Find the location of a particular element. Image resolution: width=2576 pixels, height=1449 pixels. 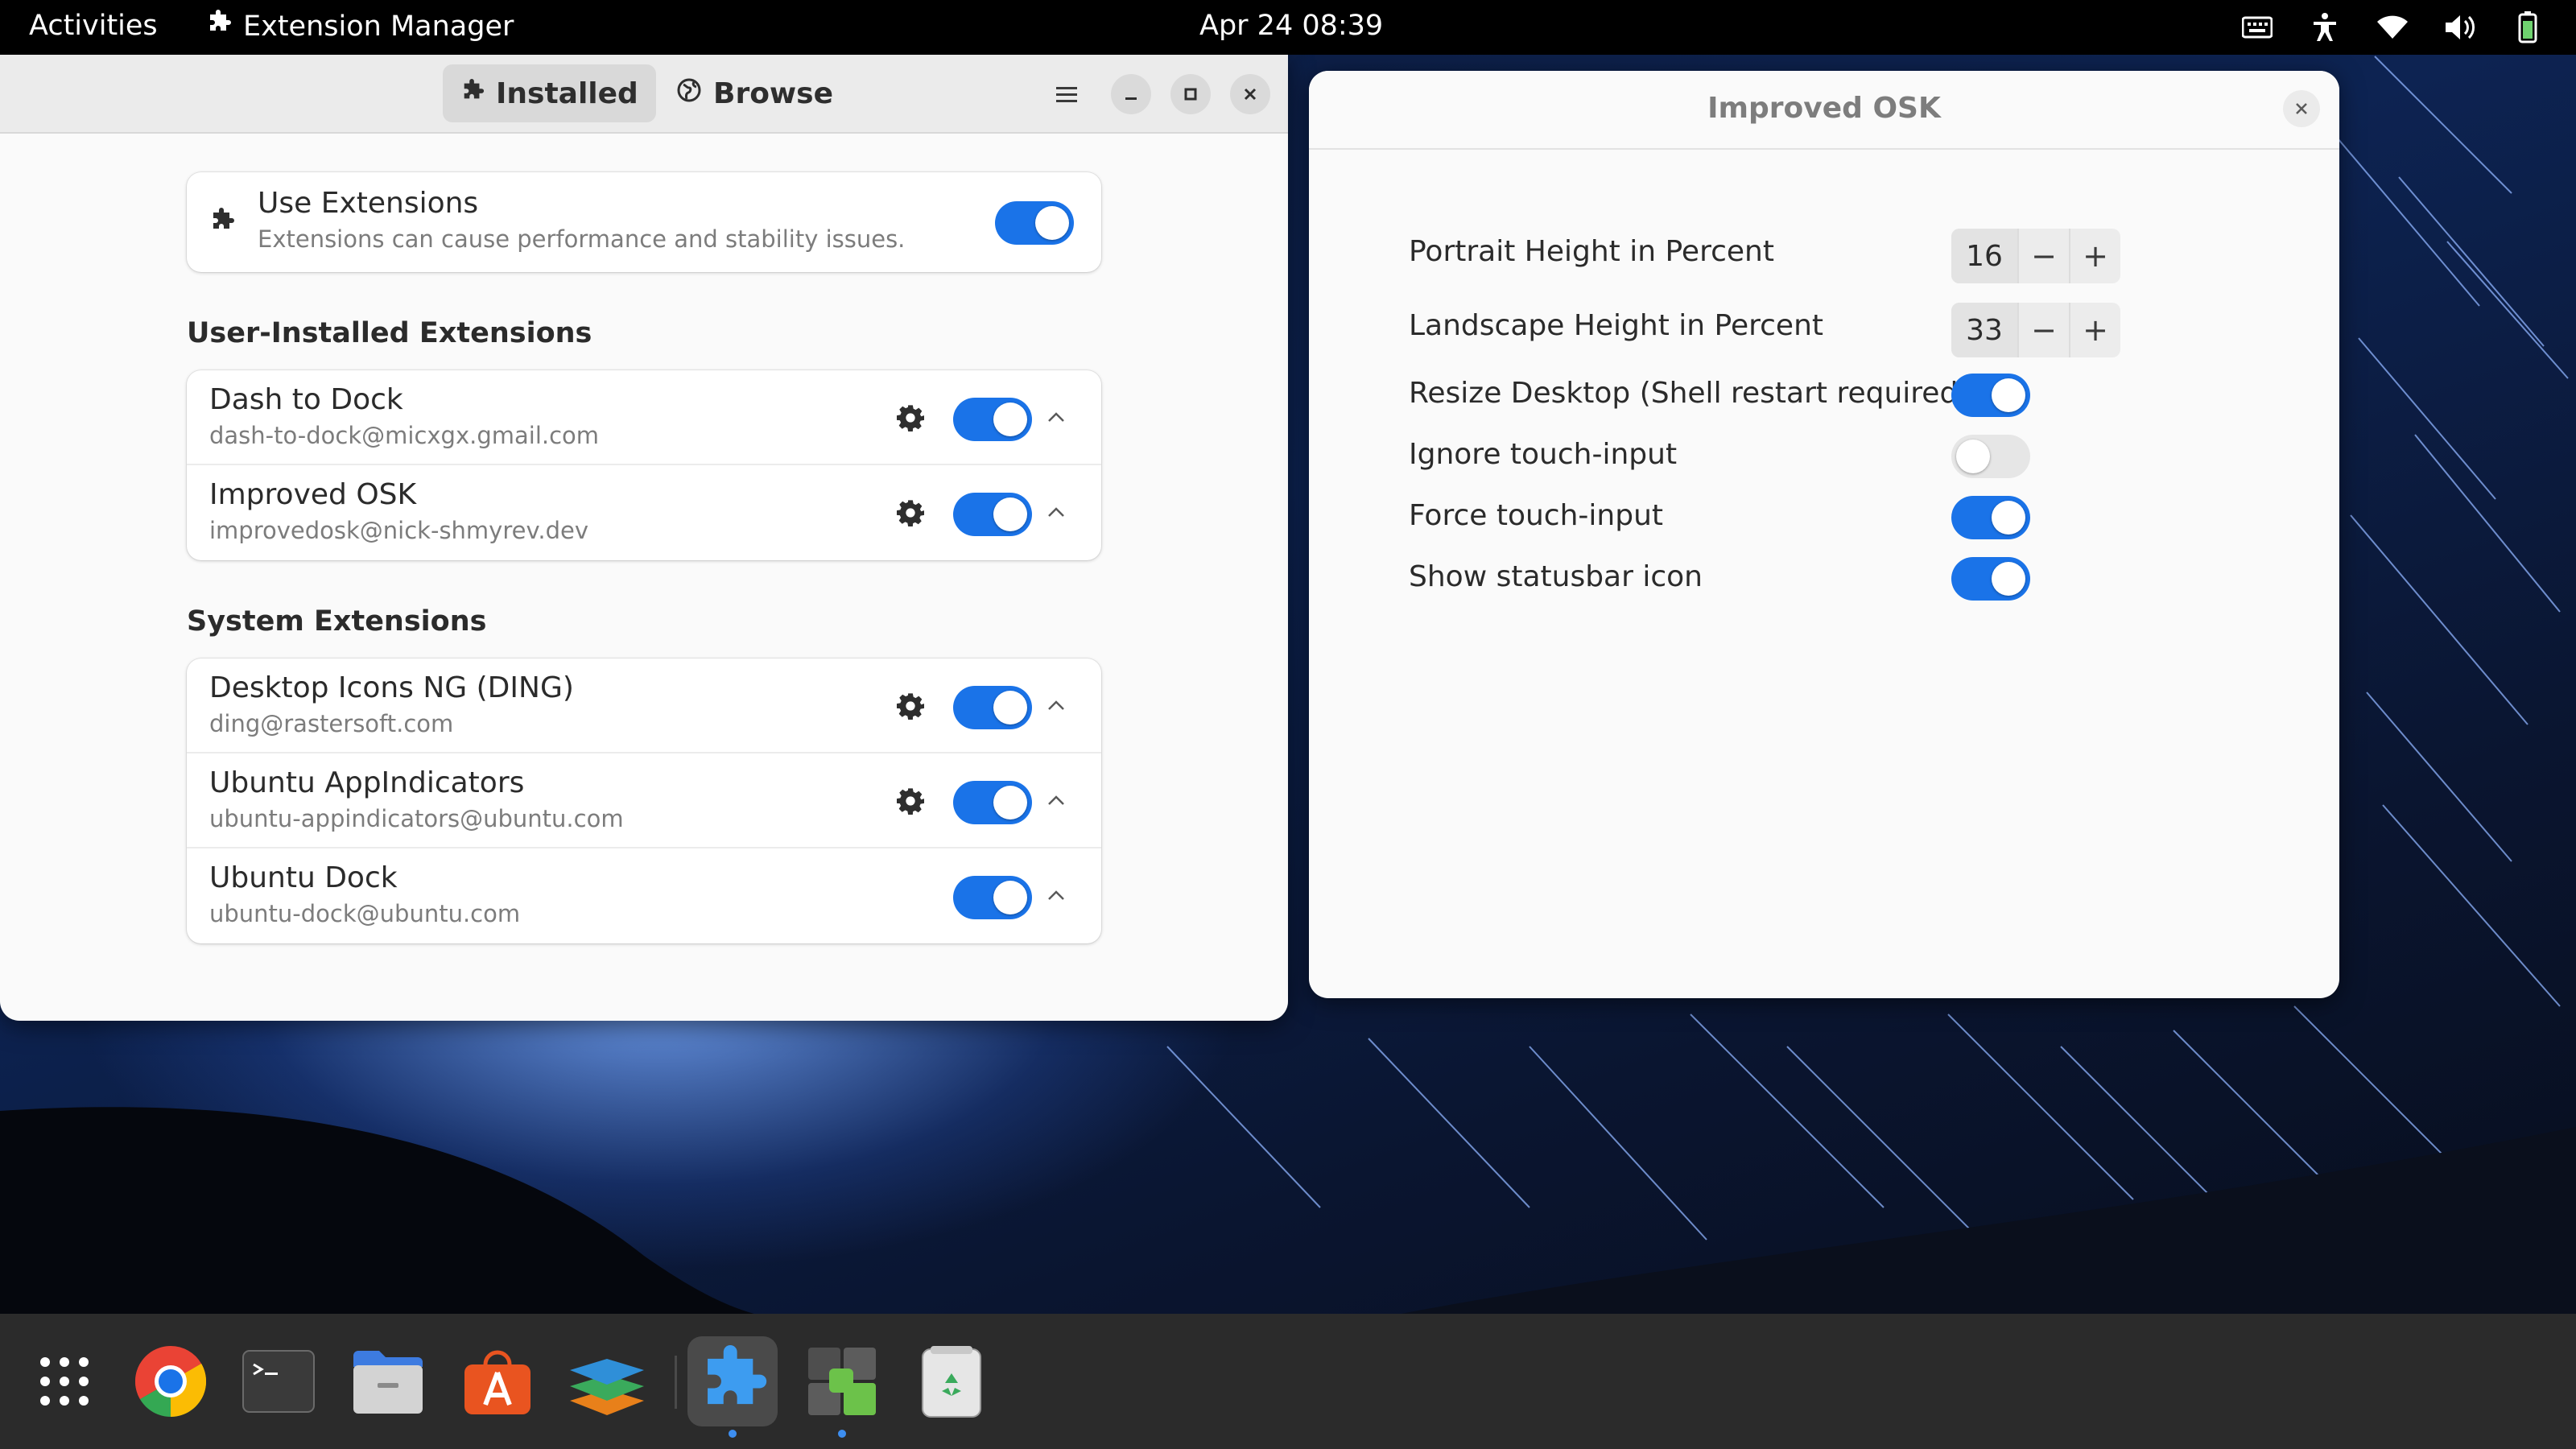

system-extensions-heading: System Extensions is located at coordinates (337, 621).